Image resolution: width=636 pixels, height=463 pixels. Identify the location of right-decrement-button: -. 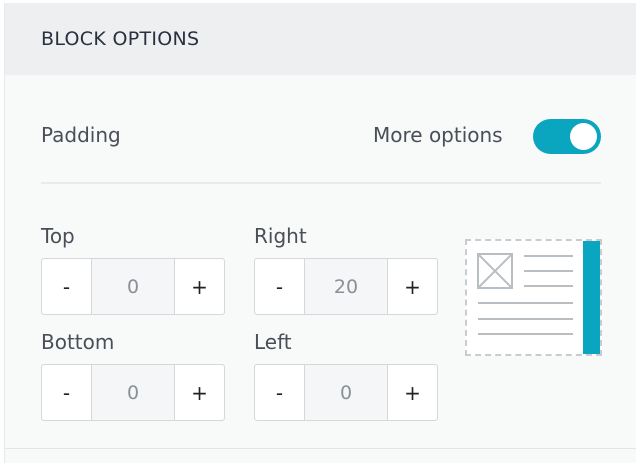
(280, 286).